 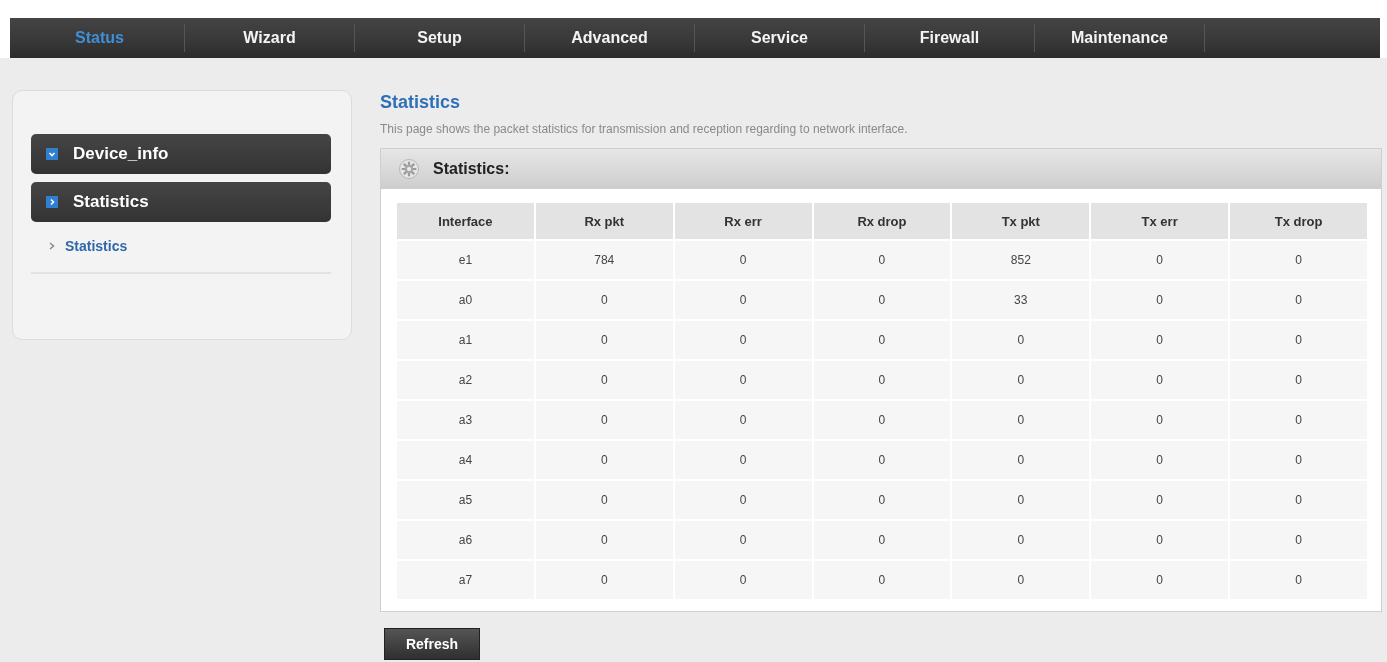 I want to click on column-header: Tx pkt, so click(x=1021, y=221).